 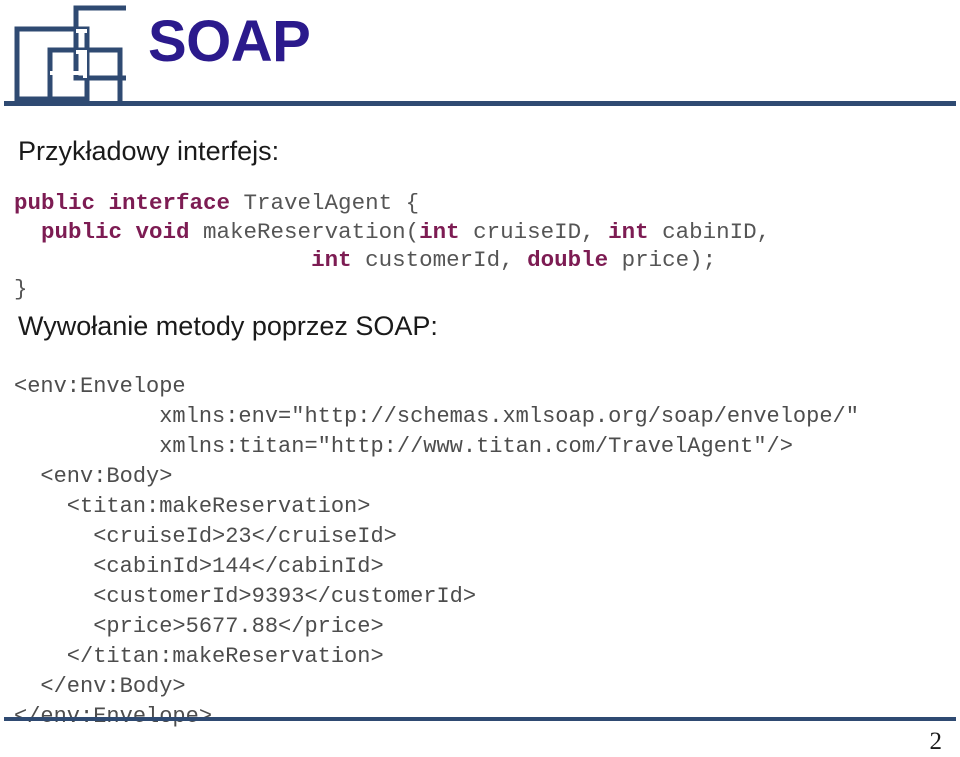 What do you see at coordinates (192, 506) in the screenshot?
I see `code-line: <titan:makeReservation>` at bounding box center [192, 506].